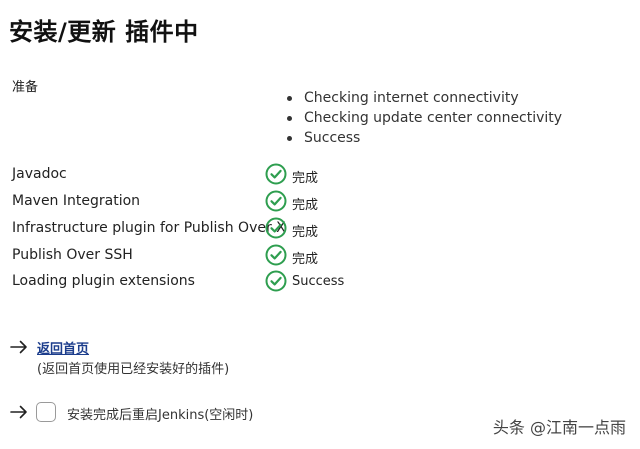 The width and height of the screenshot is (640, 449). What do you see at coordinates (39, 174) in the screenshot?
I see `plugin-name: Javadoc` at bounding box center [39, 174].